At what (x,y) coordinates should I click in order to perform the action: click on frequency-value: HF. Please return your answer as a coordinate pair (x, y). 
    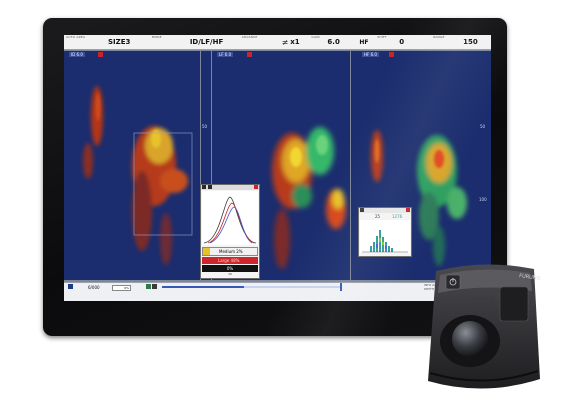
    Looking at the image, I should click on (364, 42).